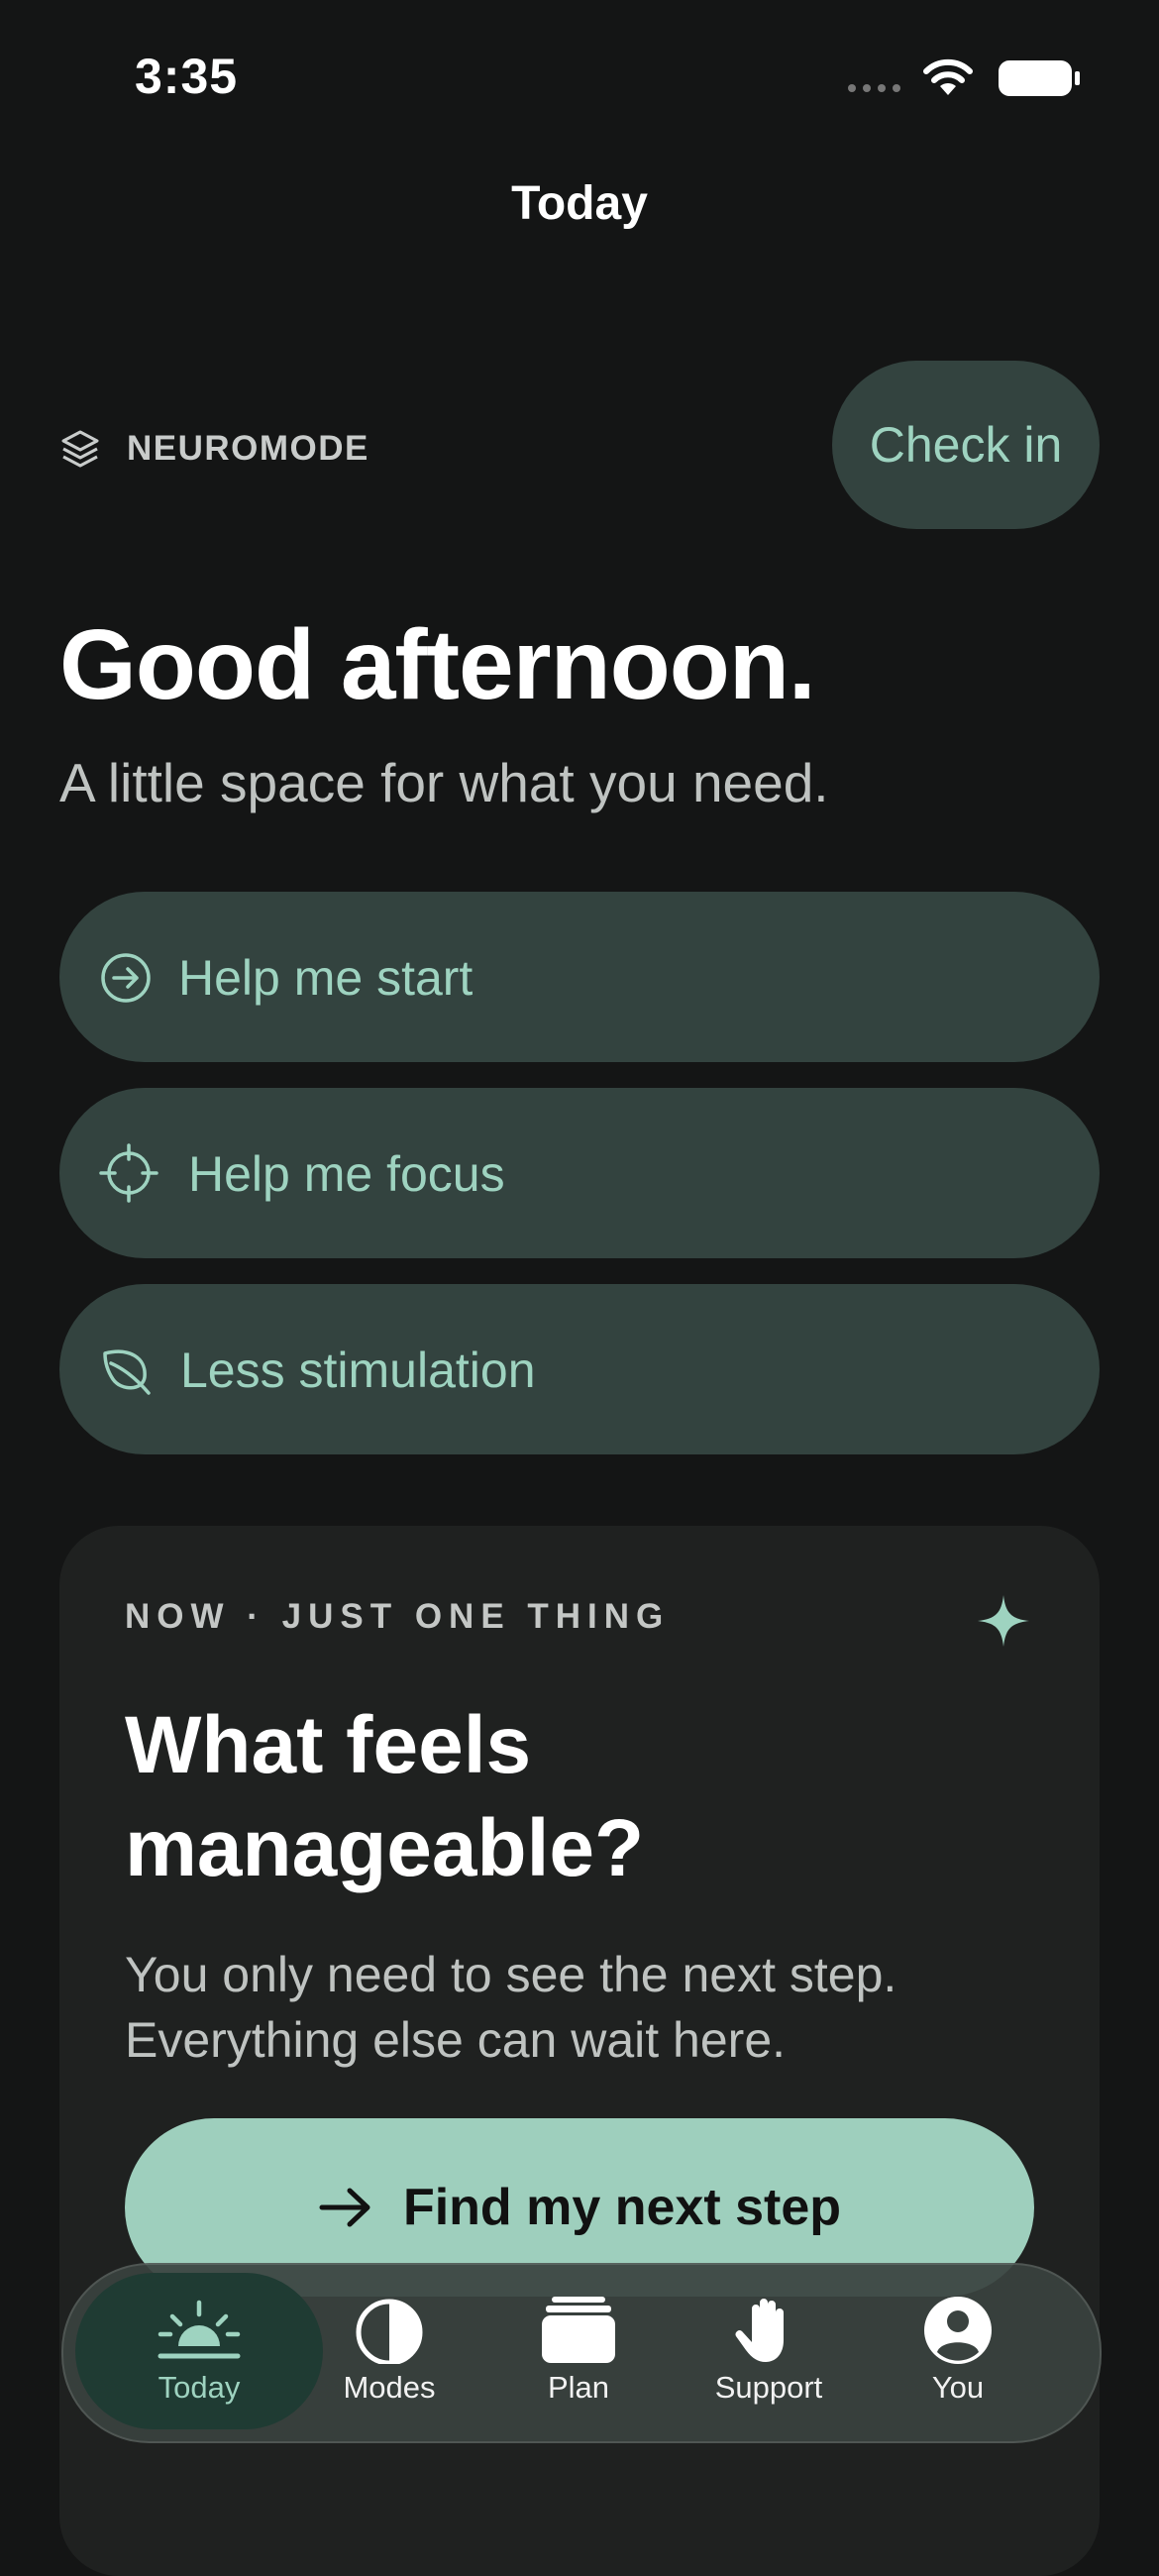 This screenshot has width=1159, height=2576. I want to click on arrow-right-icon, so click(345, 2207).